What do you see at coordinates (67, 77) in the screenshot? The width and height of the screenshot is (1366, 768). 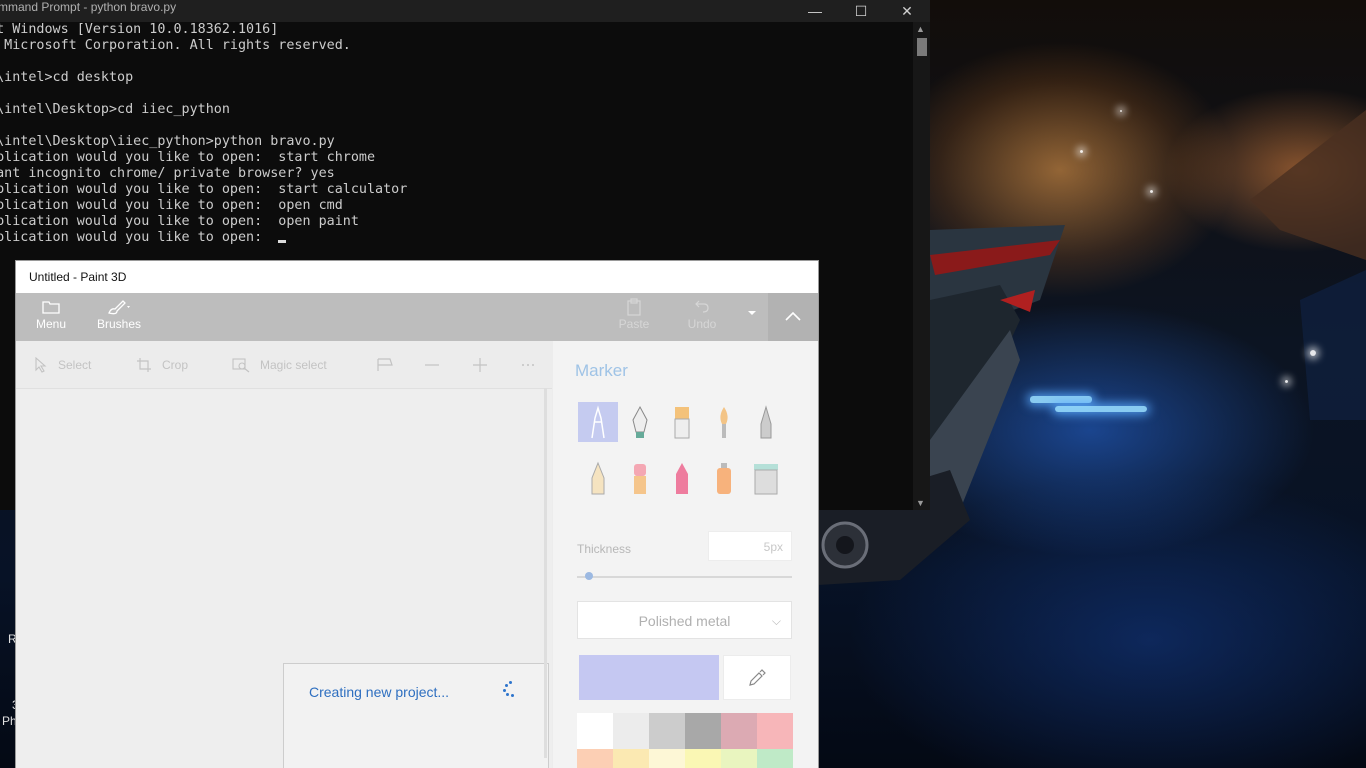 I see `console-line: rs\intel>cd desktop` at bounding box center [67, 77].